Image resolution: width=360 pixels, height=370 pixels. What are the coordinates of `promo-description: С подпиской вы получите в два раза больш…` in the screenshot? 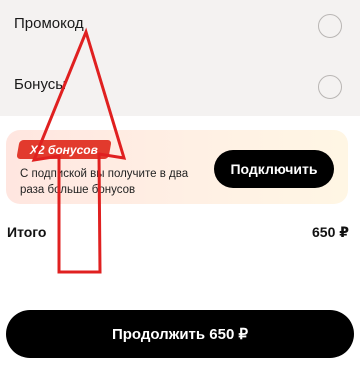 It's located at (104, 182).